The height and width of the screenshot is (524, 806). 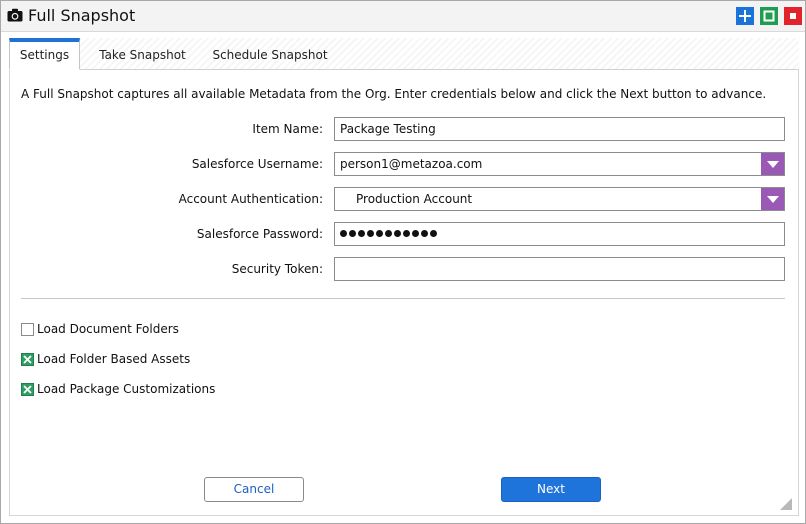 I want to click on close-icon, so click(x=793, y=16).